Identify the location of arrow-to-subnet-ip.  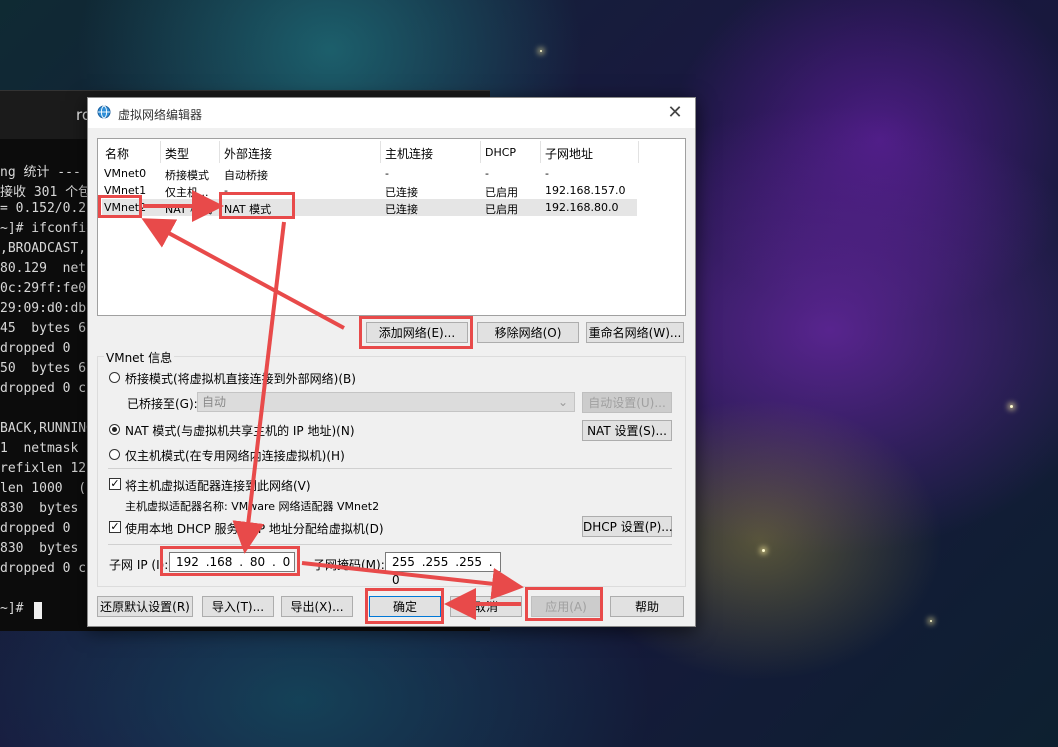
(259, 387).